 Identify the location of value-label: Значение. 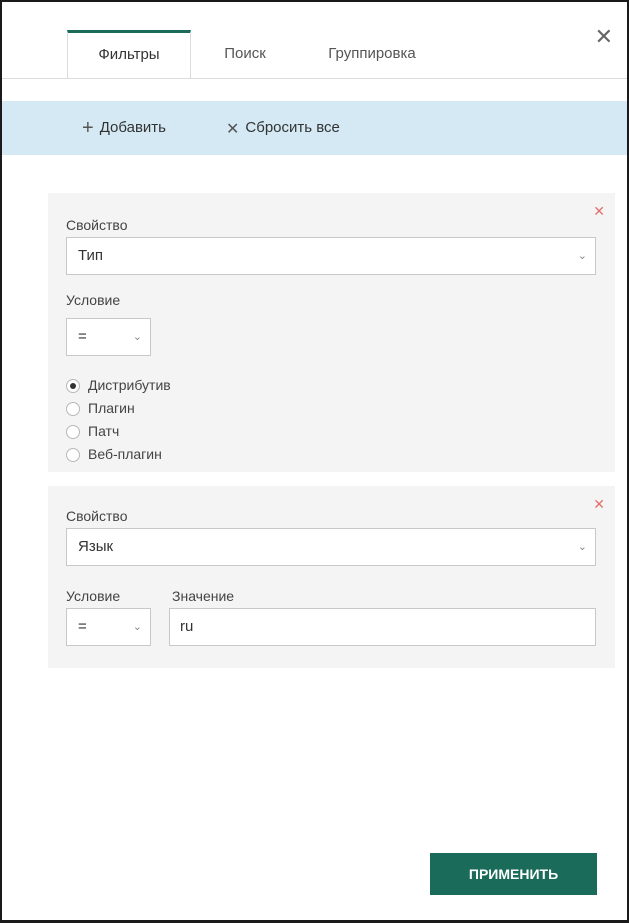
(203, 596).